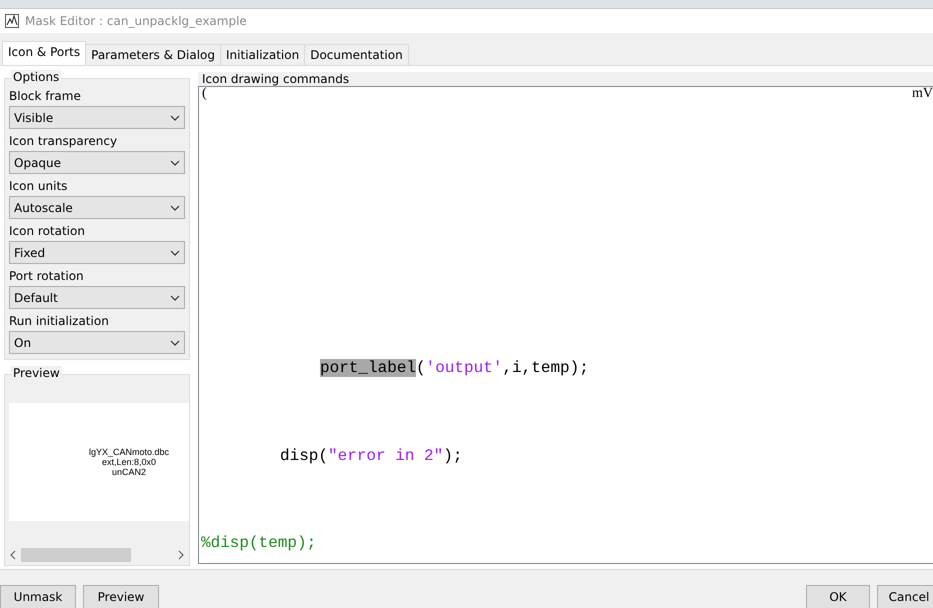 The width and height of the screenshot is (933, 608). Describe the element at coordinates (97, 342) in the screenshot. I see `dropdown: On` at that location.